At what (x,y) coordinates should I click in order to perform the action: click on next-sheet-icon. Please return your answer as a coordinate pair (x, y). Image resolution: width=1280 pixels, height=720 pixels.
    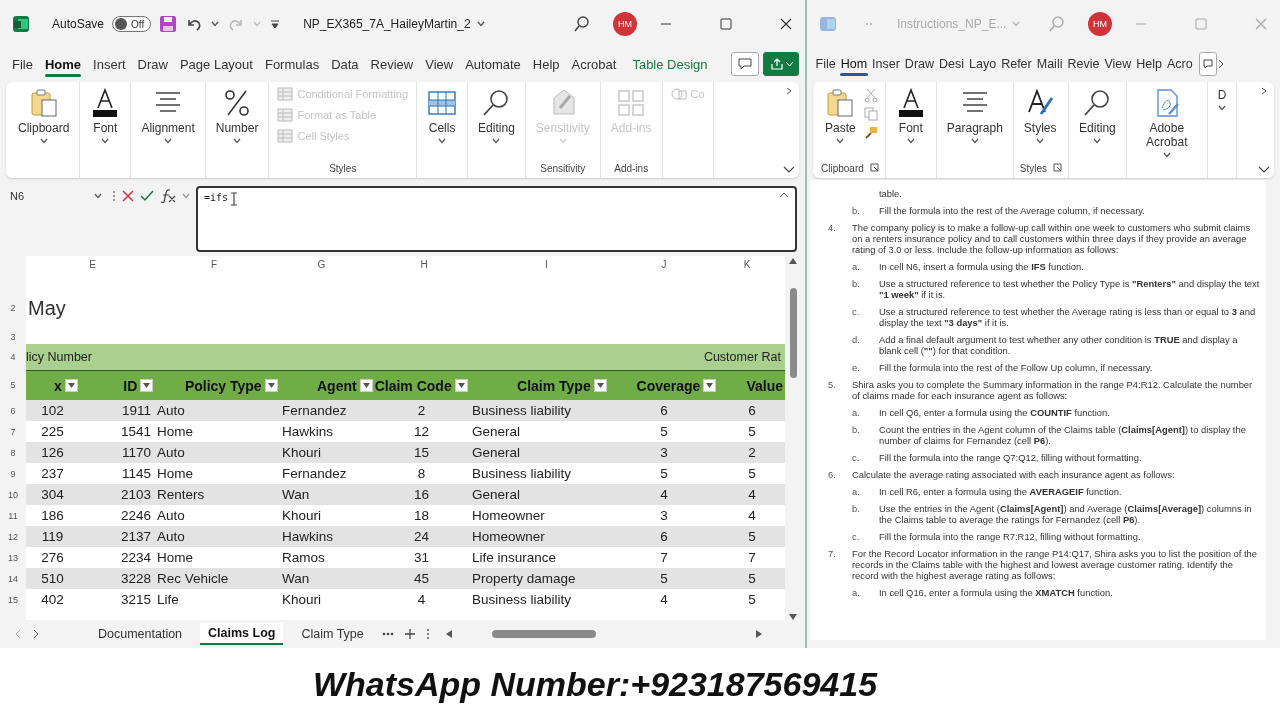
    Looking at the image, I should click on (36, 634).